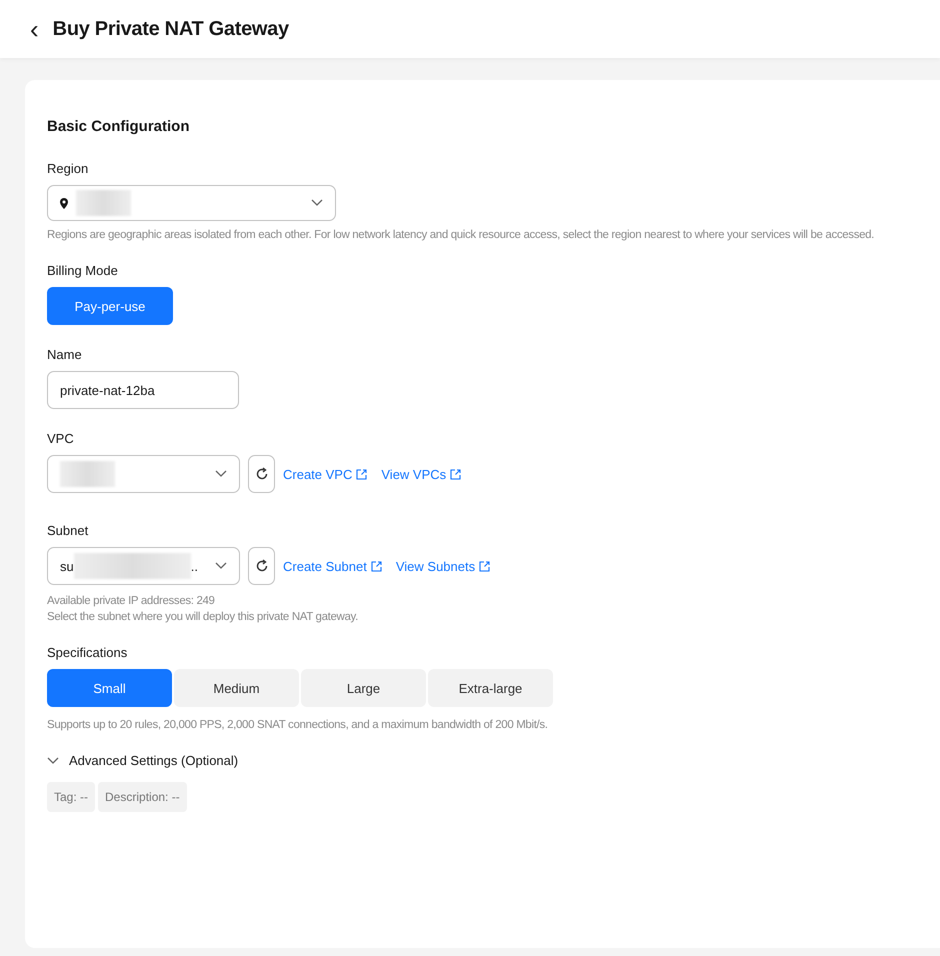 Image resolution: width=940 pixels, height=956 pixels. Describe the element at coordinates (332, 566) in the screenshot. I see `link: Create Subnet` at that location.